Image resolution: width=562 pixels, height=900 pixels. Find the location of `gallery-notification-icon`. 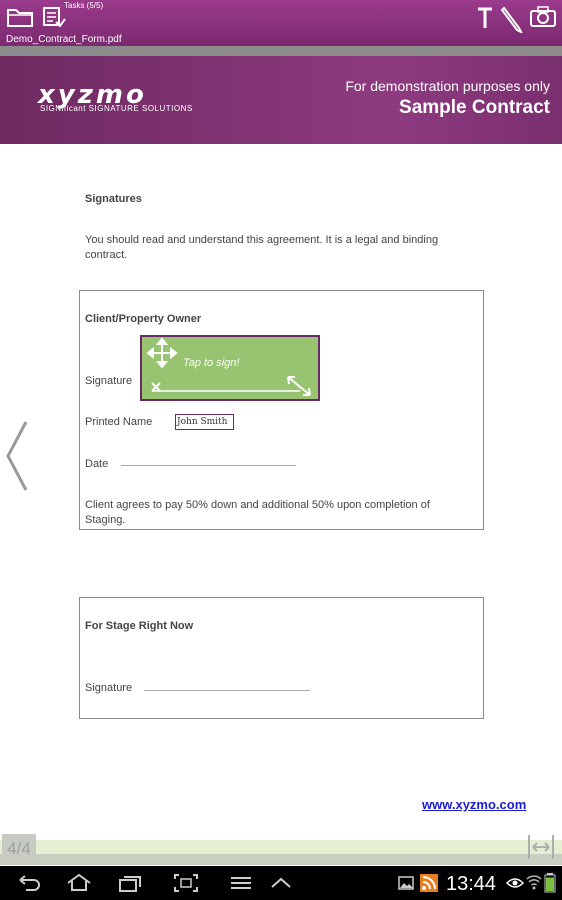

gallery-notification-icon is located at coordinates (406, 885).